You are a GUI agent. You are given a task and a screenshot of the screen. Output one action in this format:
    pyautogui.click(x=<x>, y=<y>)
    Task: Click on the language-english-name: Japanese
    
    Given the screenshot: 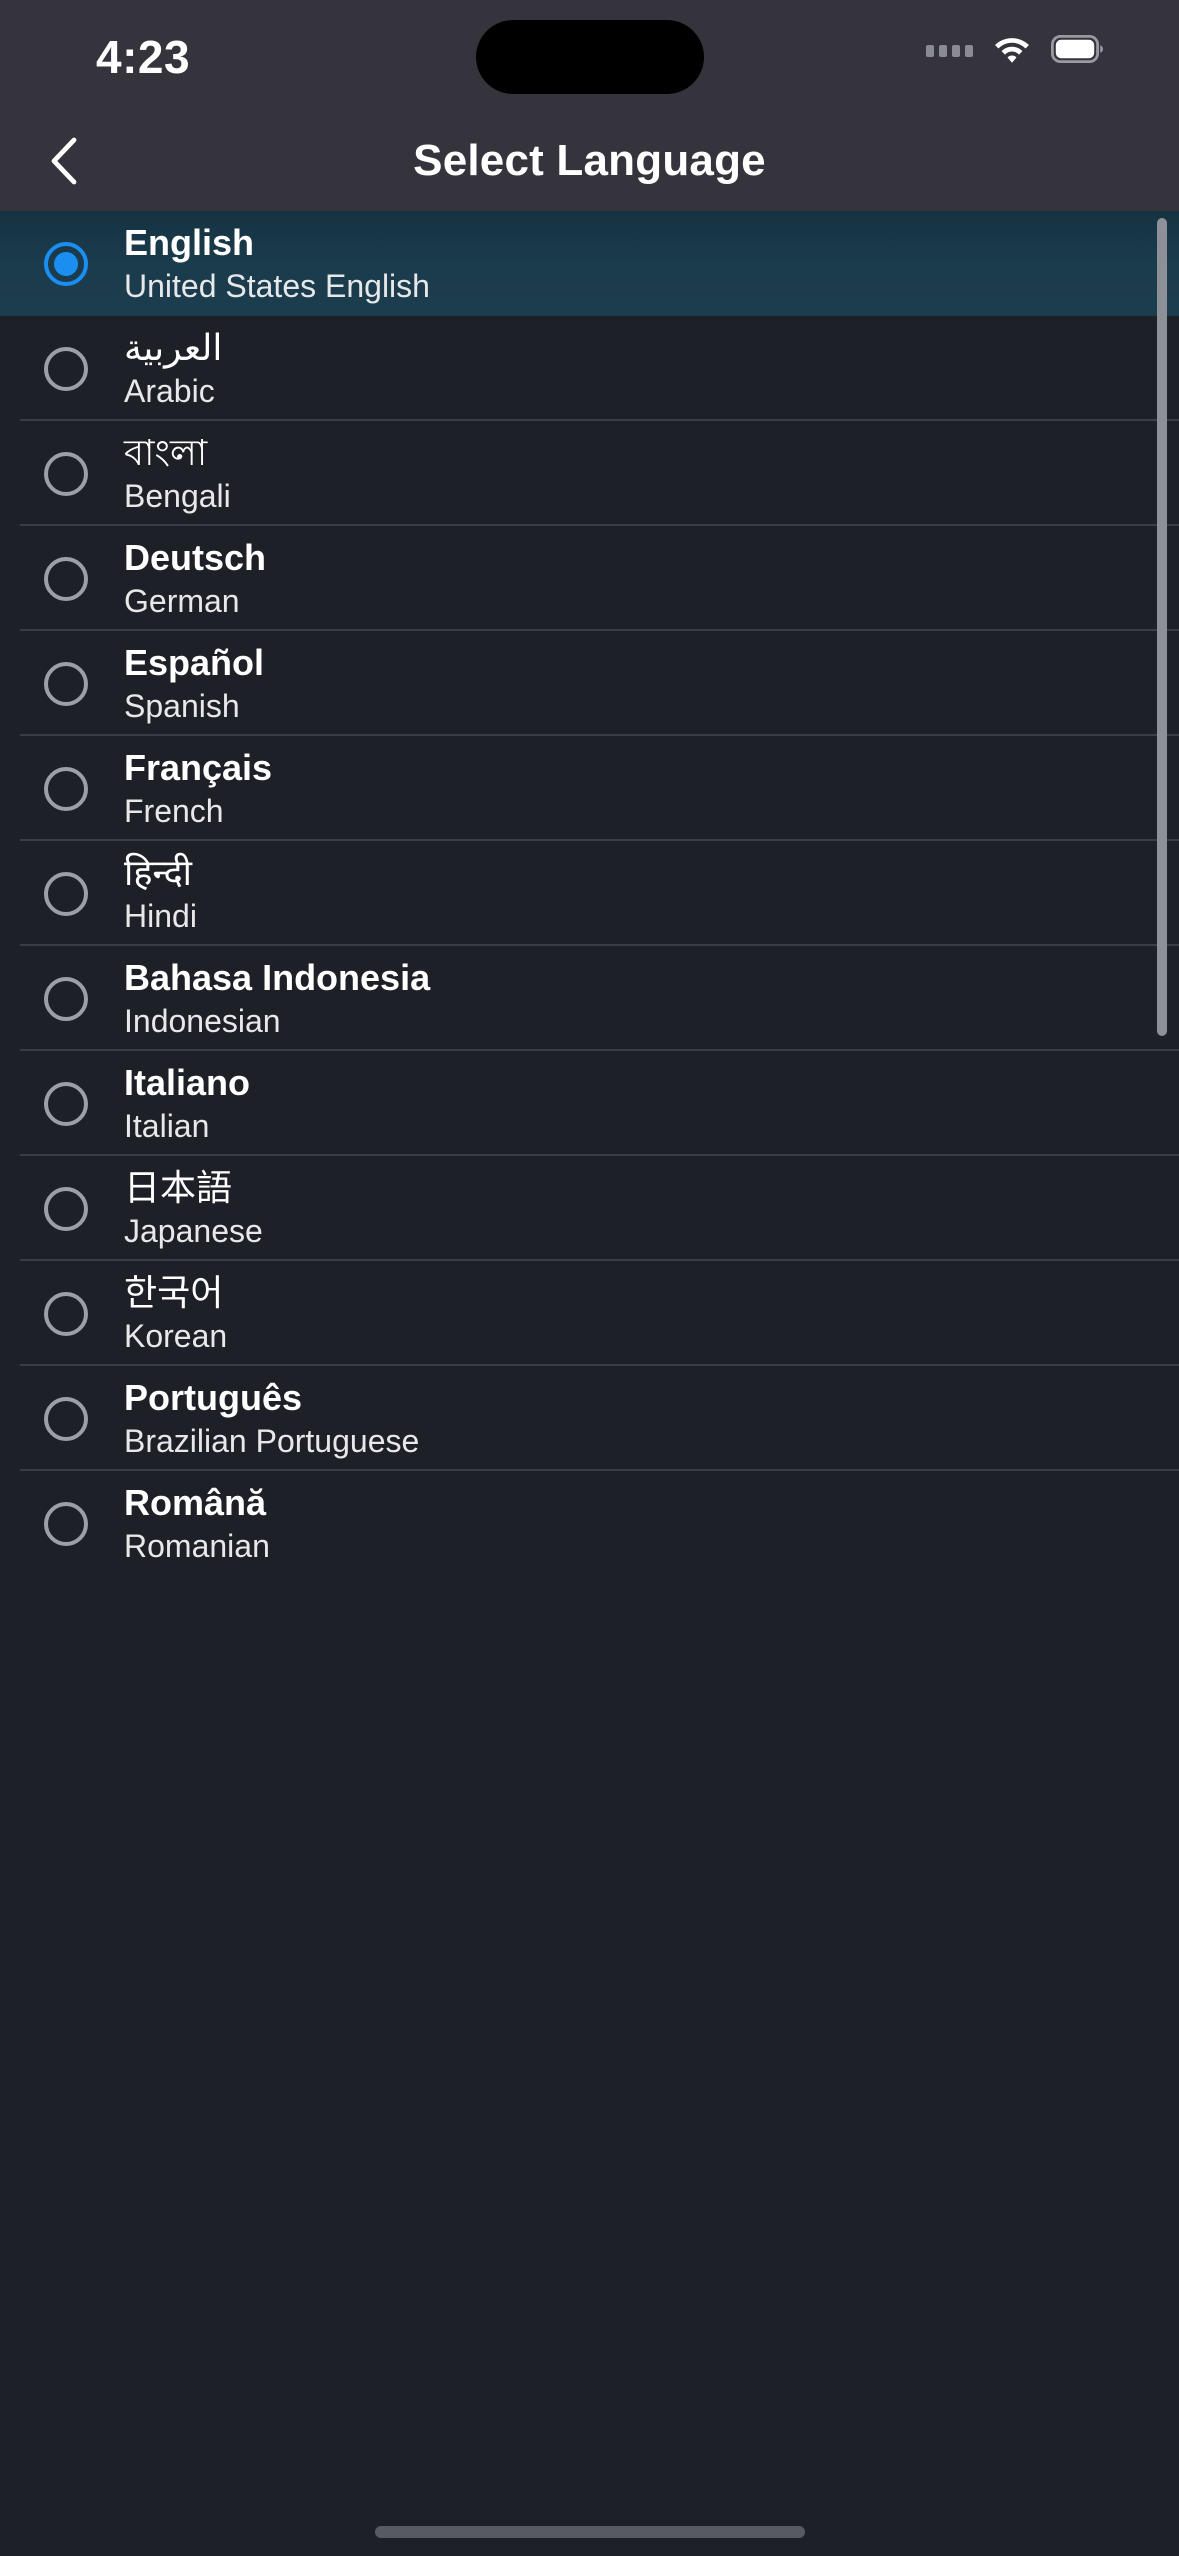 What is the action you would take?
    pyautogui.click(x=193, y=1230)
    